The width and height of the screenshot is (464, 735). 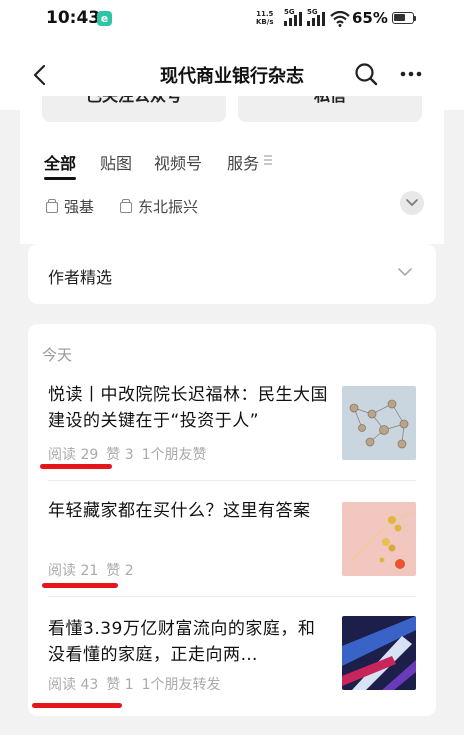 I want to click on tab-posts: 贴图, so click(x=116, y=162).